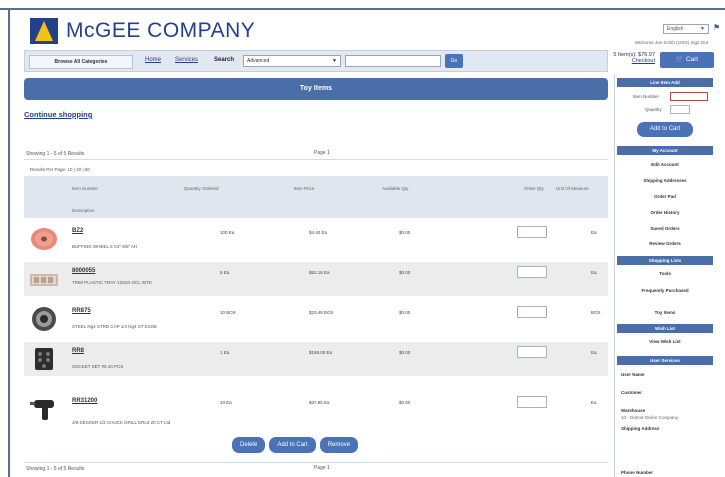 This screenshot has height=477, width=725. Describe the element at coordinates (249, 445) in the screenshot. I see `delete-button: Delete` at that location.